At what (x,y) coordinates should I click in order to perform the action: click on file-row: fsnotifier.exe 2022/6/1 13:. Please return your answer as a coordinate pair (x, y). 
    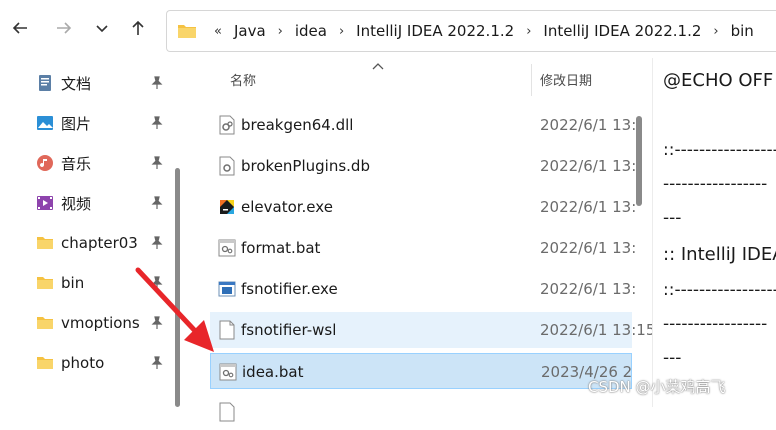
    Looking at the image, I should click on (423, 289).